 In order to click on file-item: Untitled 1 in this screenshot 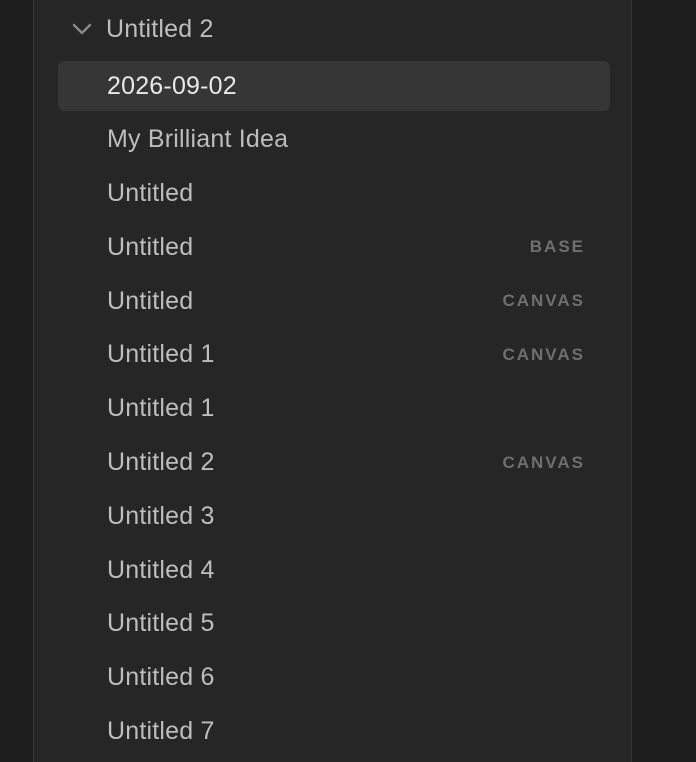, I will do `click(334, 409)`.